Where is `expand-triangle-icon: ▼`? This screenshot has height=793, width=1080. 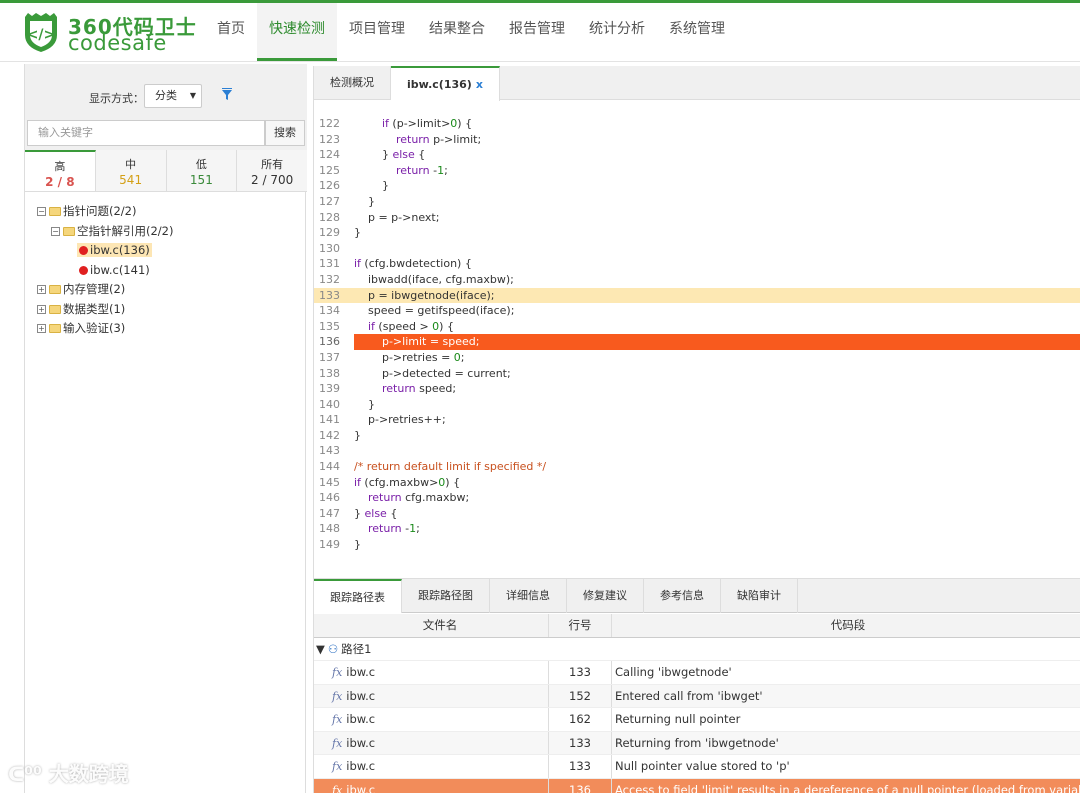
expand-triangle-icon: ▼ is located at coordinates (320, 649).